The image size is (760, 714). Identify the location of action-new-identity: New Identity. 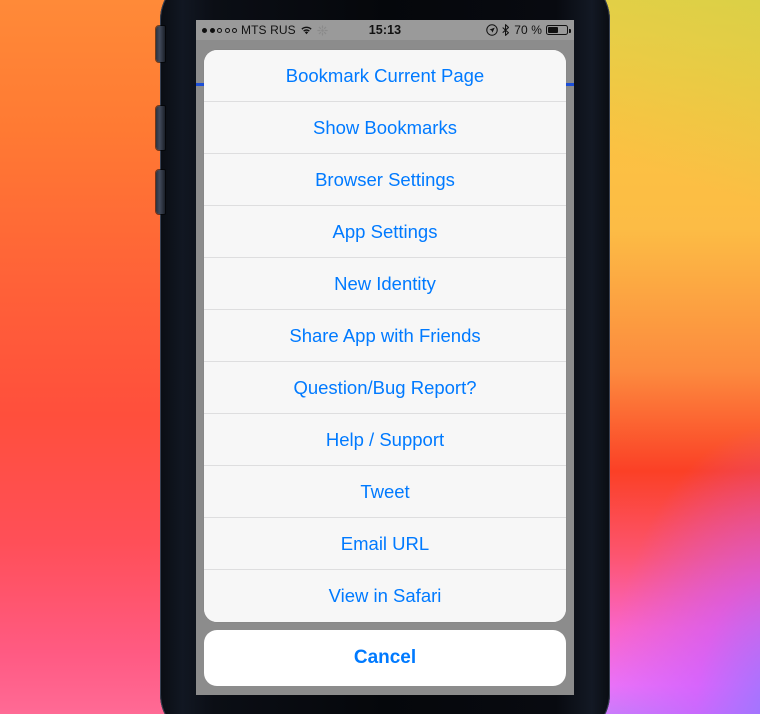
(385, 284).